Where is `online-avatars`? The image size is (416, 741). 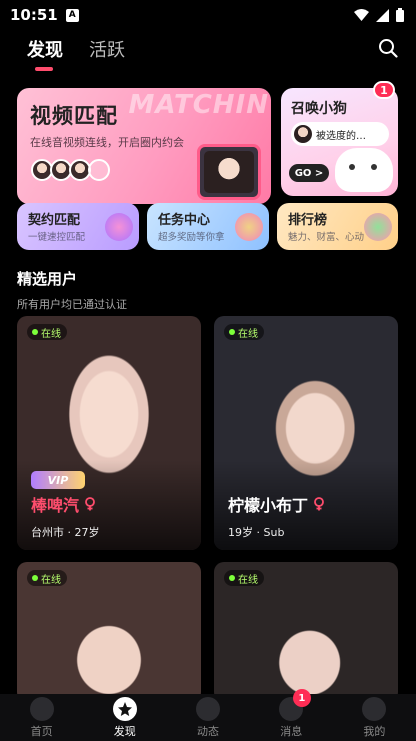 online-avatars is located at coordinates (70, 170).